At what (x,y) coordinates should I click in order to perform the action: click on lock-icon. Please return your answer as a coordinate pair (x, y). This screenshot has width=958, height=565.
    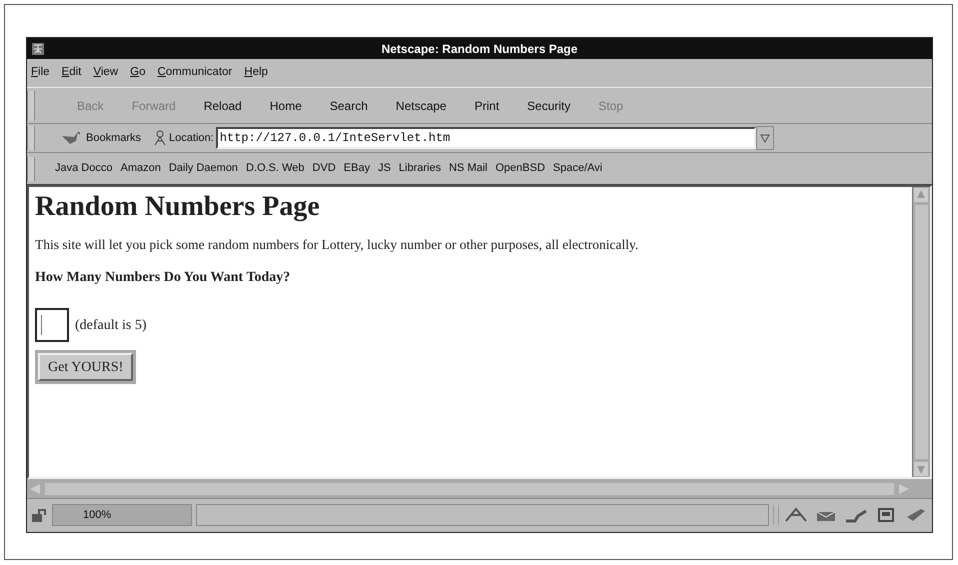
    Looking at the image, I should click on (39, 515).